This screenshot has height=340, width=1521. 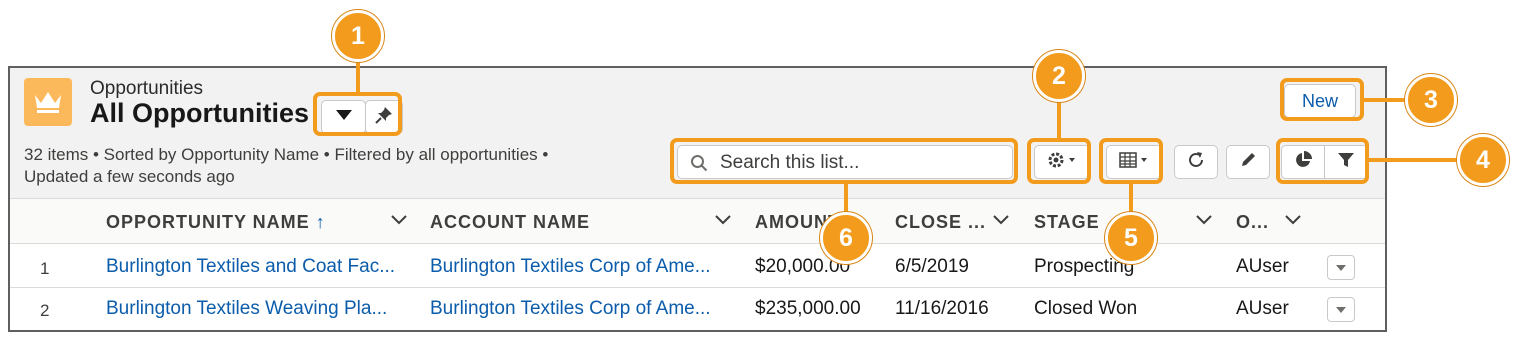 I want to click on callout-badge-2: 2, so click(x=1059, y=76).